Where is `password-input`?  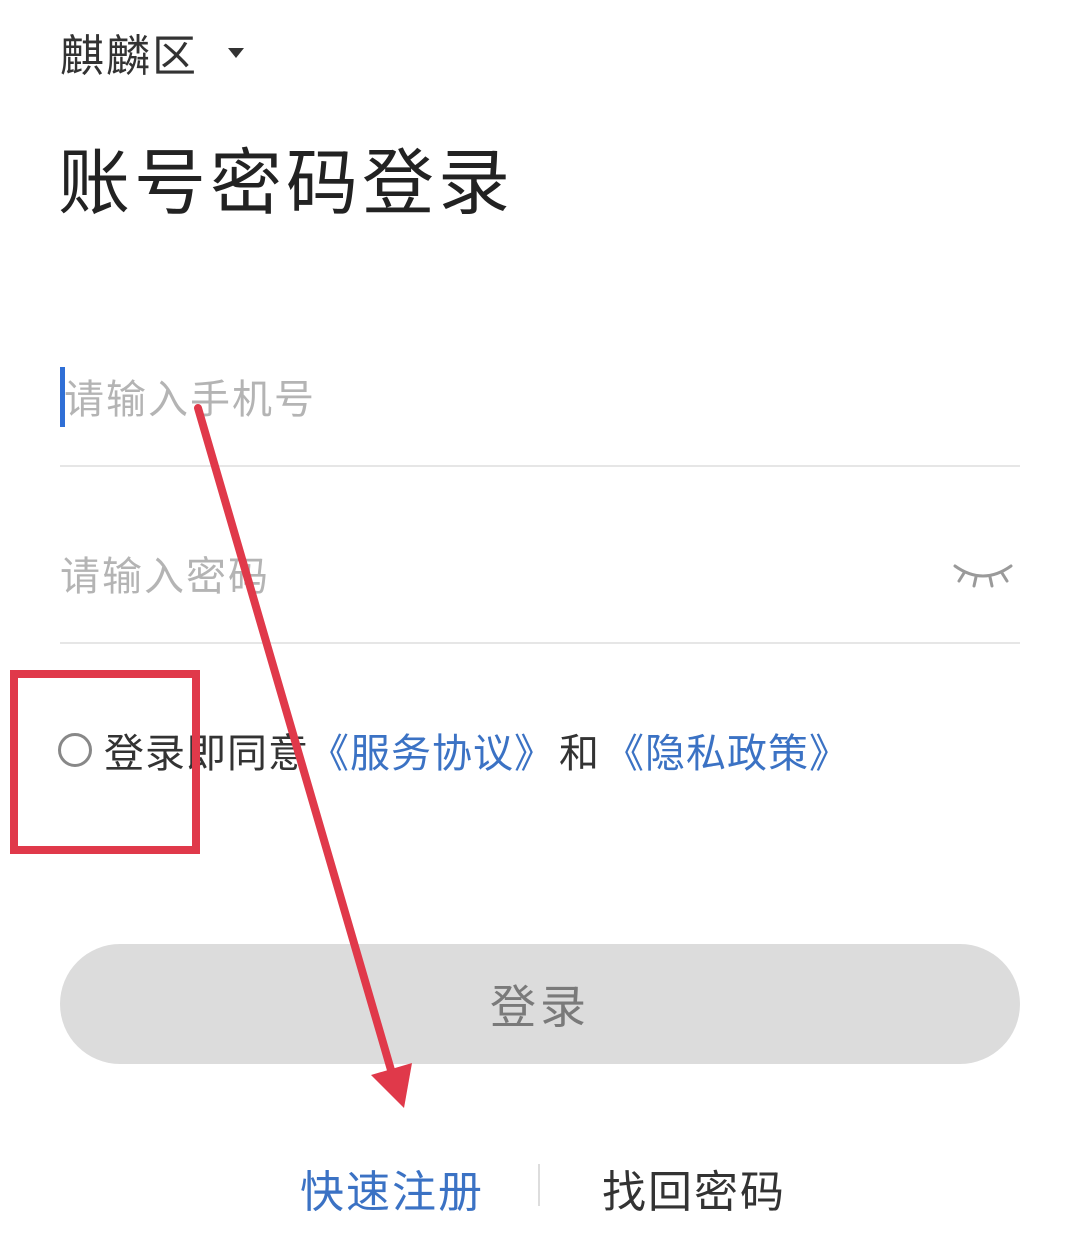 password-input is located at coordinates (490, 577).